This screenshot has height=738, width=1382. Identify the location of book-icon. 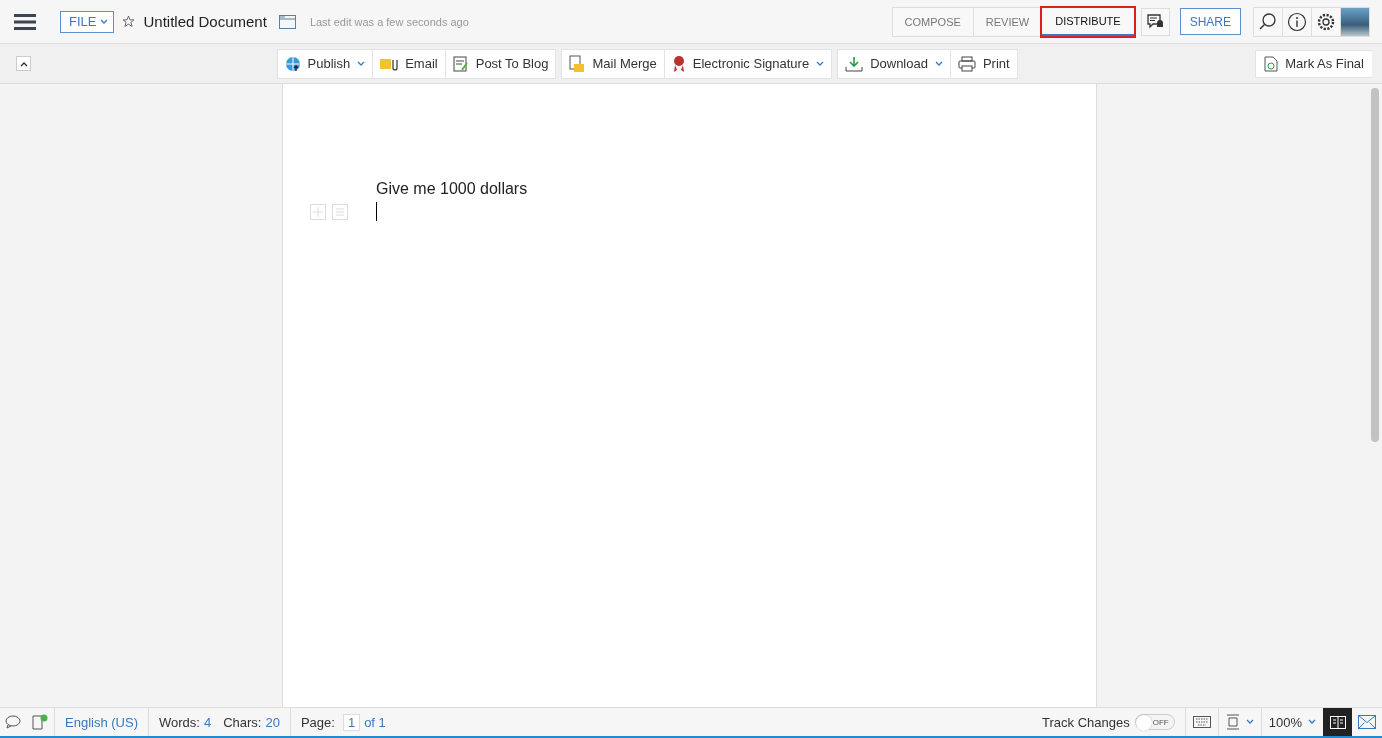
(1337, 722).